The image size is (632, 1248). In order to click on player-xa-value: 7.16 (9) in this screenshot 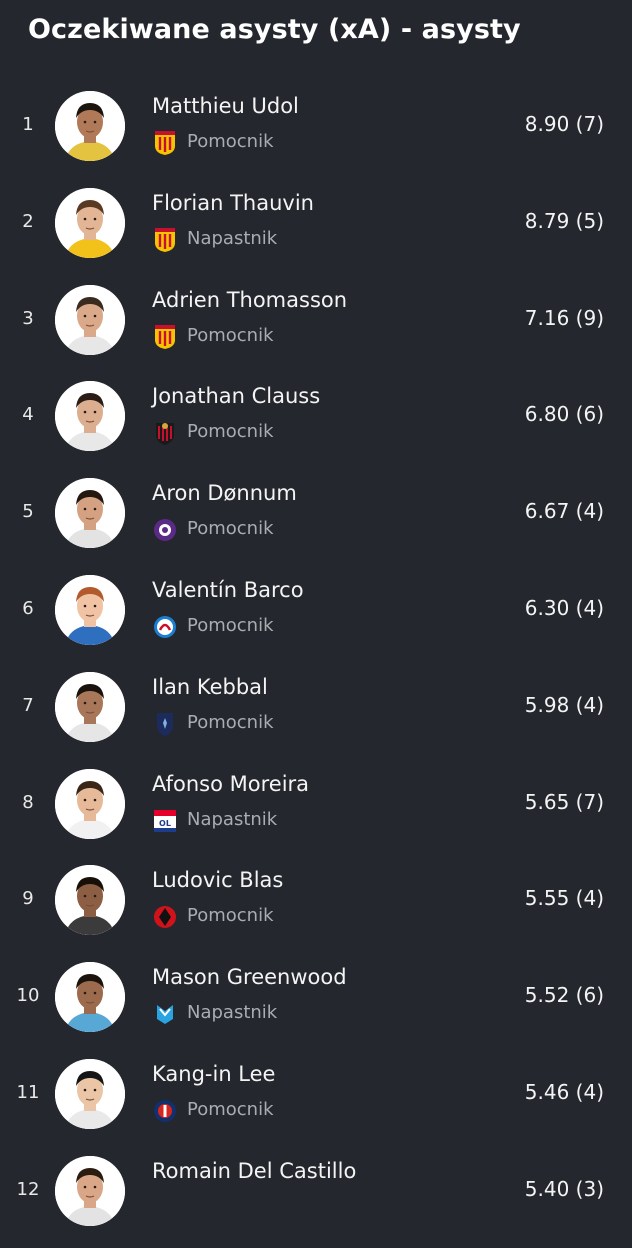, I will do `click(564, 317)`.